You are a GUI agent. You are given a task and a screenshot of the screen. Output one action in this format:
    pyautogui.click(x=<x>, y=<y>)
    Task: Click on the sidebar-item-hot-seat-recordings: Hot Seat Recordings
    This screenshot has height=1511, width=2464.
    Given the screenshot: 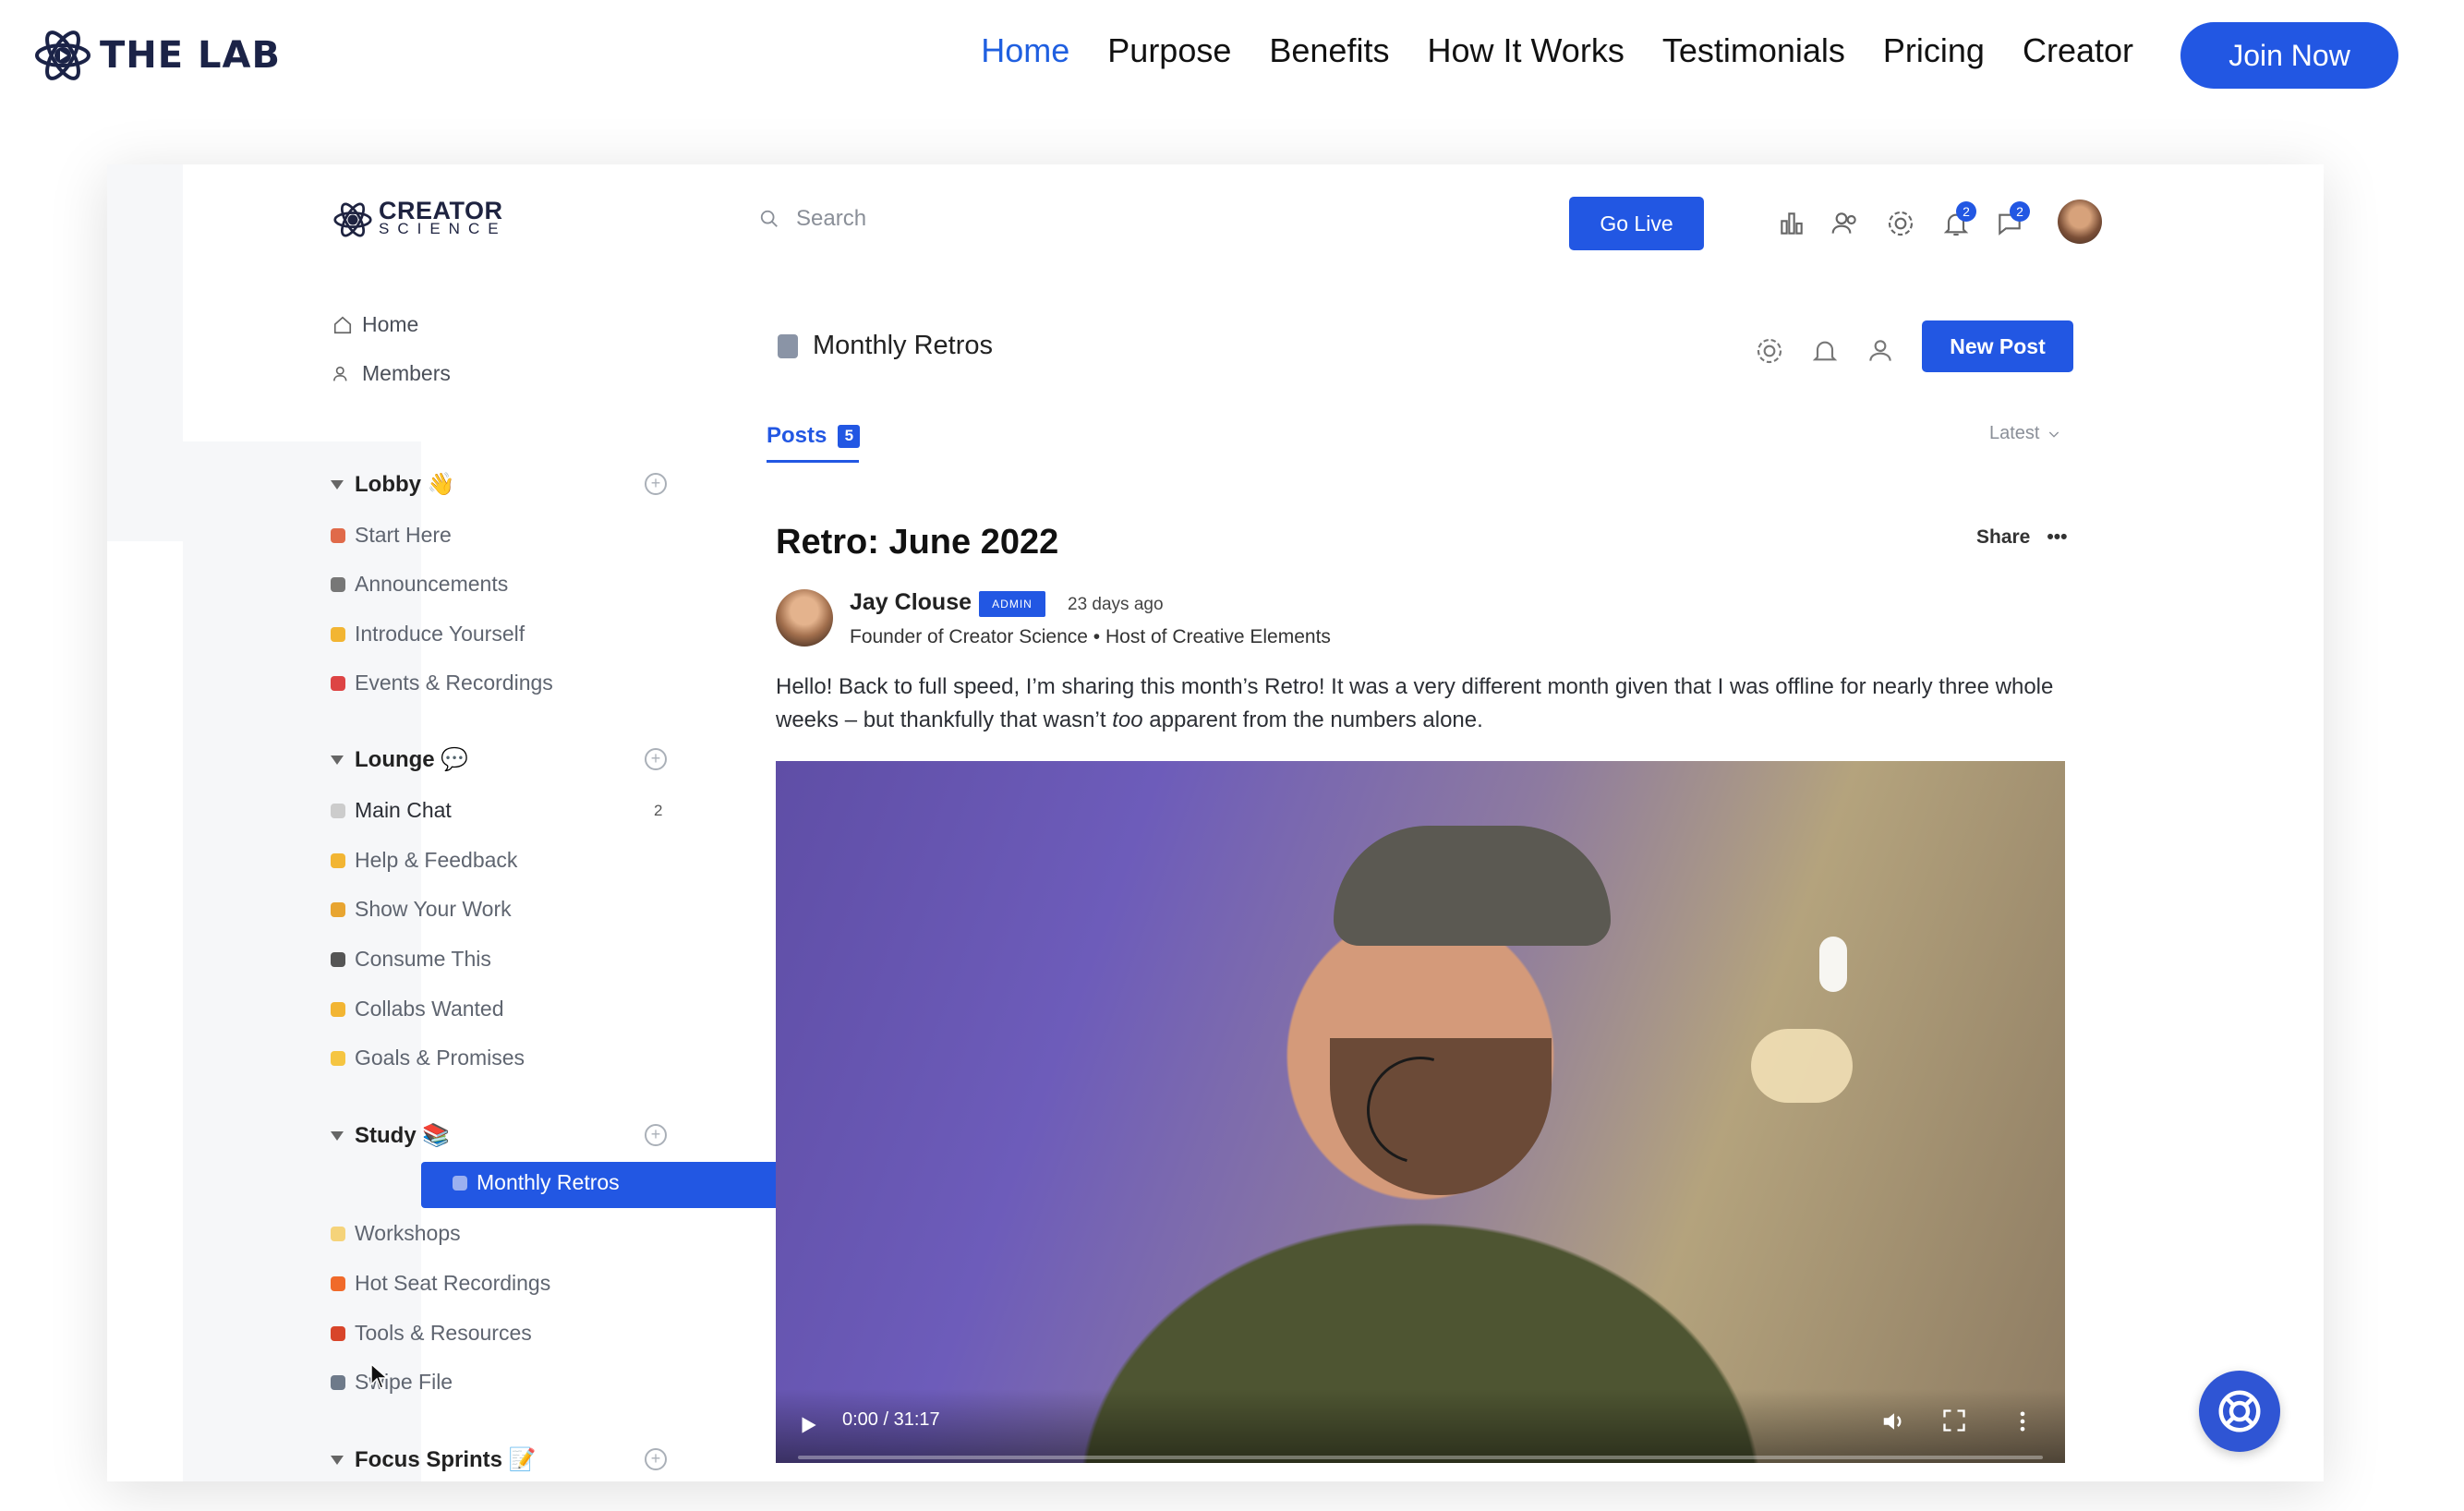 What is the action you would take?
    pyautogui.click(x=441, y=1283)
    